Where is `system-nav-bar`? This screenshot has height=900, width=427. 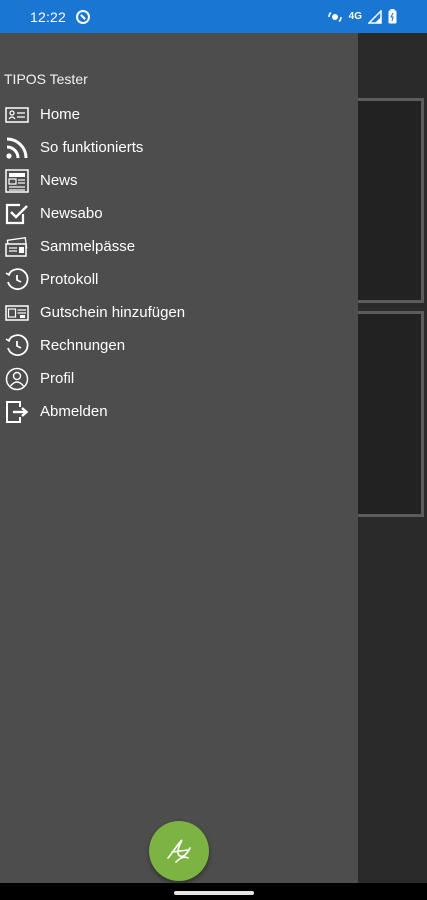
system-nav-bar is located at coordinates (213, 891).